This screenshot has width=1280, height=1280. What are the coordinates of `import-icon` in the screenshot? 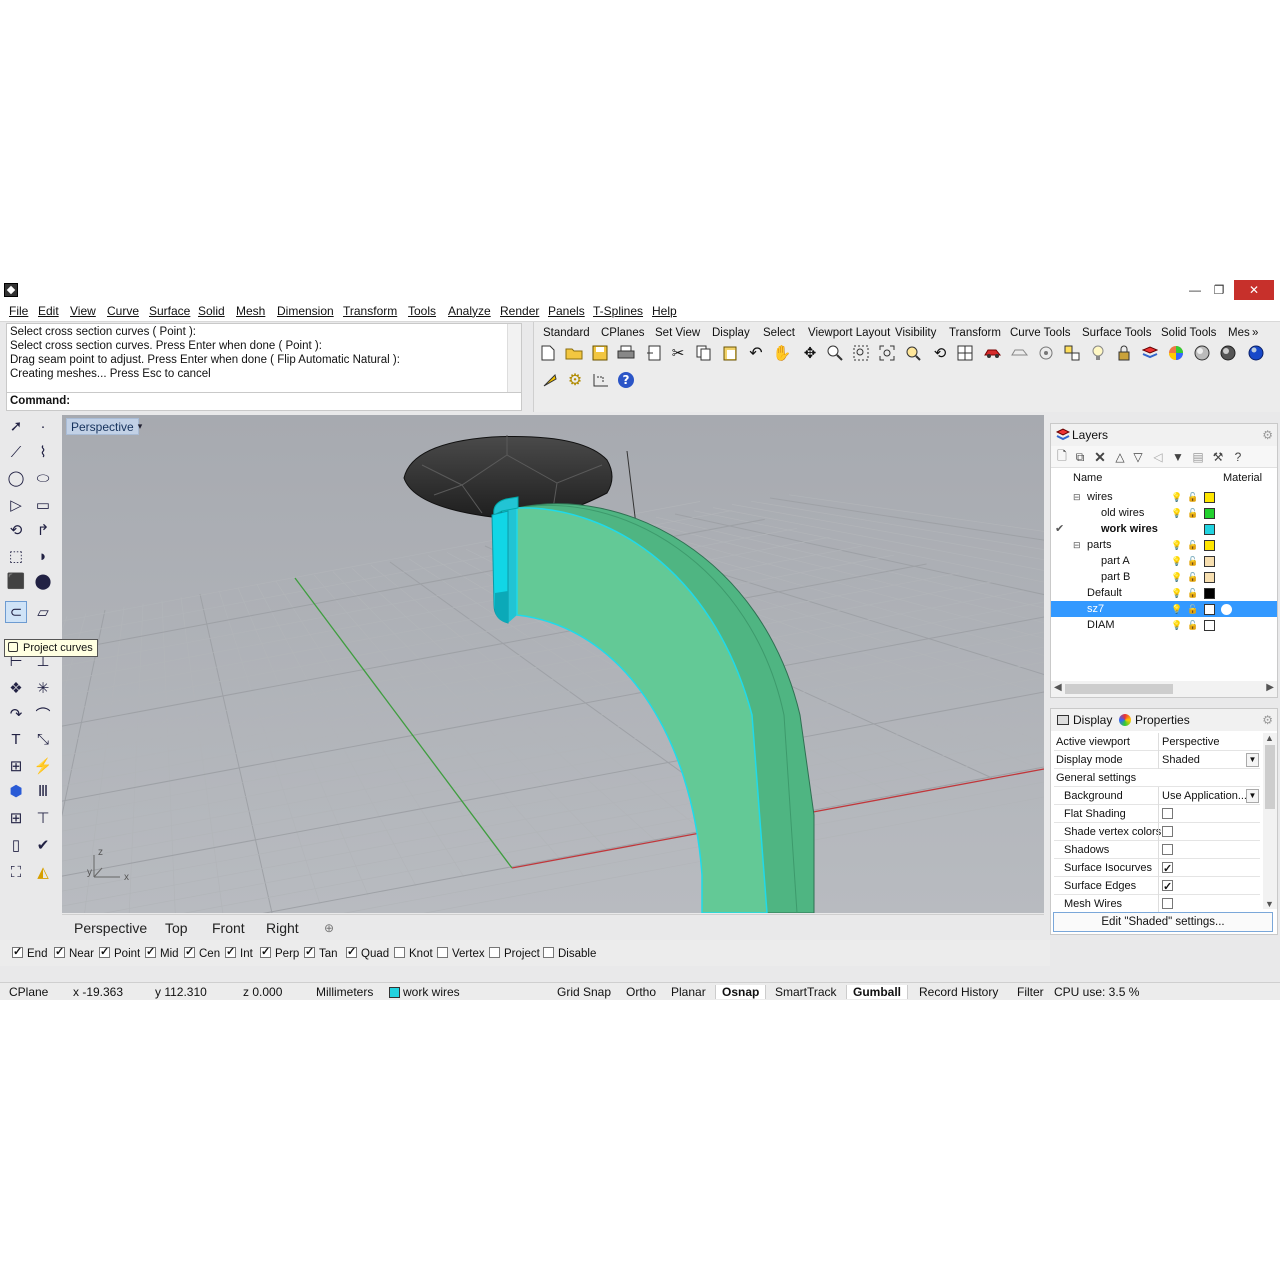 It's located at (654, 353).